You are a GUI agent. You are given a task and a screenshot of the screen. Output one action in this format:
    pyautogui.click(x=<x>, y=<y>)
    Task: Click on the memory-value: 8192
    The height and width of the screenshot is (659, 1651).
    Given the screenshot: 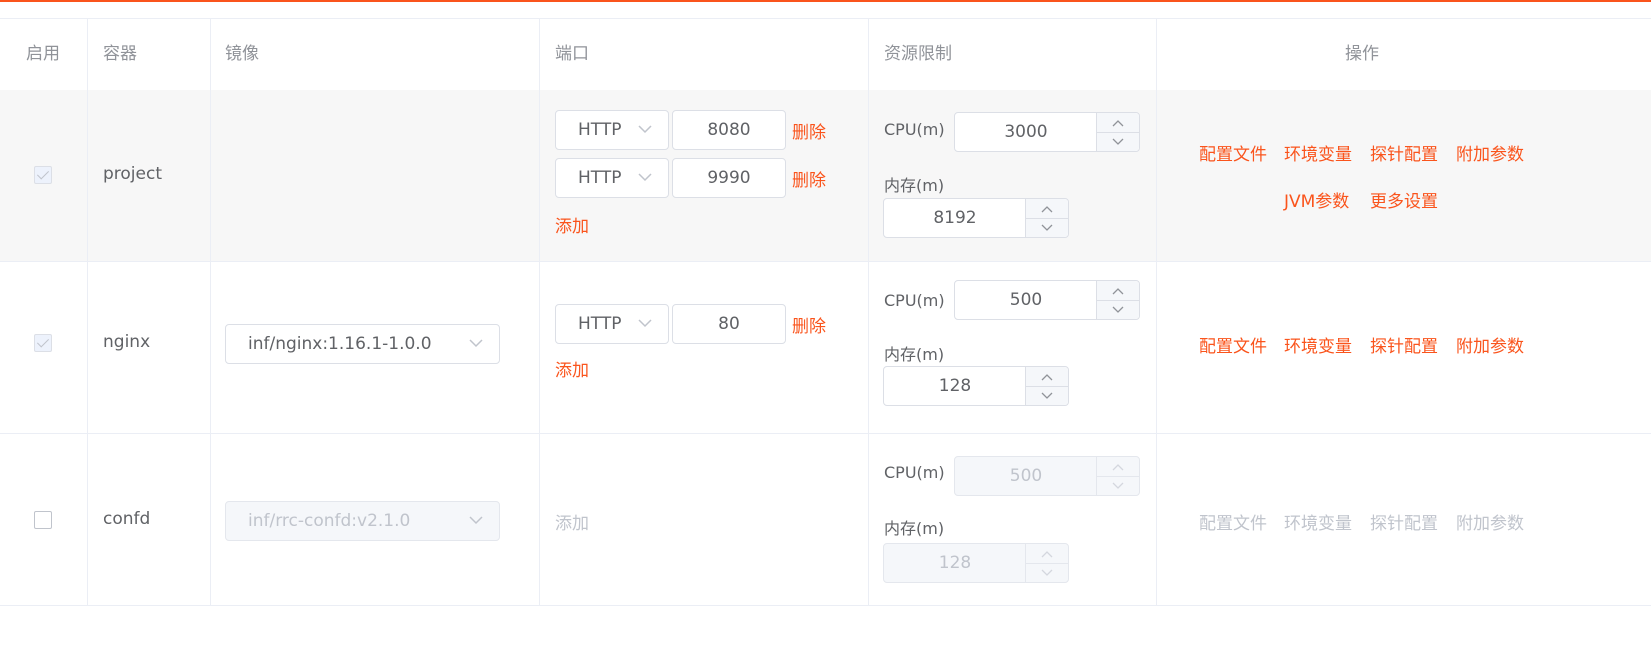 What is the action you would take?
    pyautogui.click(x=955, y=218)
    